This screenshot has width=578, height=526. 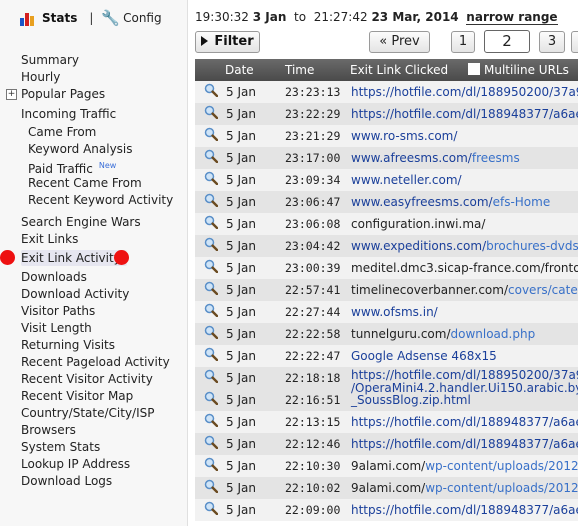 I want to click on wrench-icon: 🔧, so click(x=110, y=18).